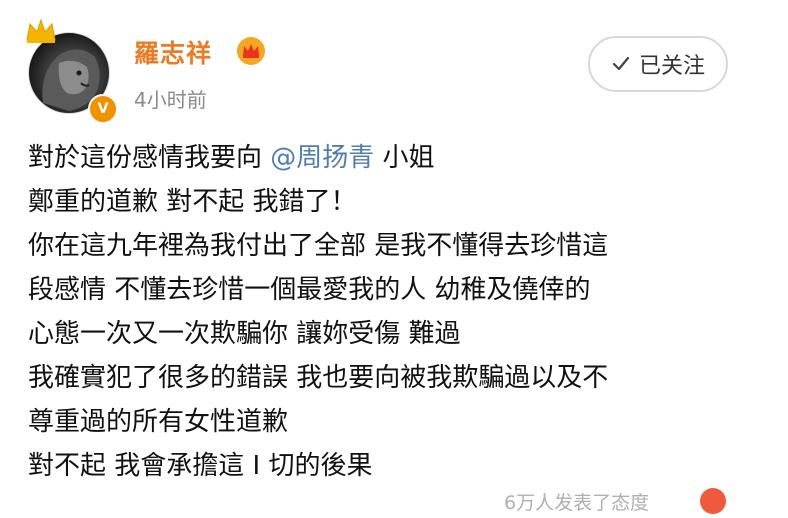 The image size is (788, 518). I want to click on mention-link: @周扬青, so click(322, 158).